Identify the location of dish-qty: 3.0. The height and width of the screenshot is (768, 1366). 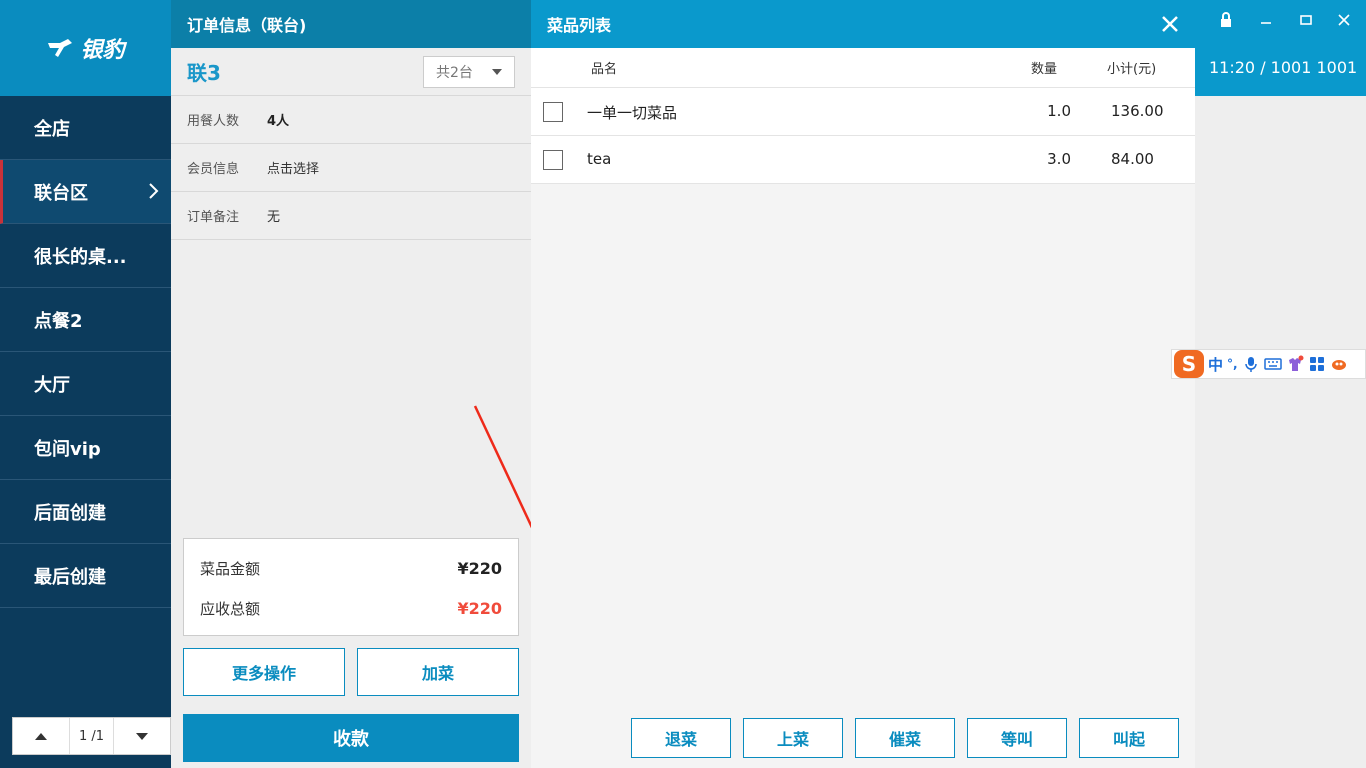
(1059, 159).